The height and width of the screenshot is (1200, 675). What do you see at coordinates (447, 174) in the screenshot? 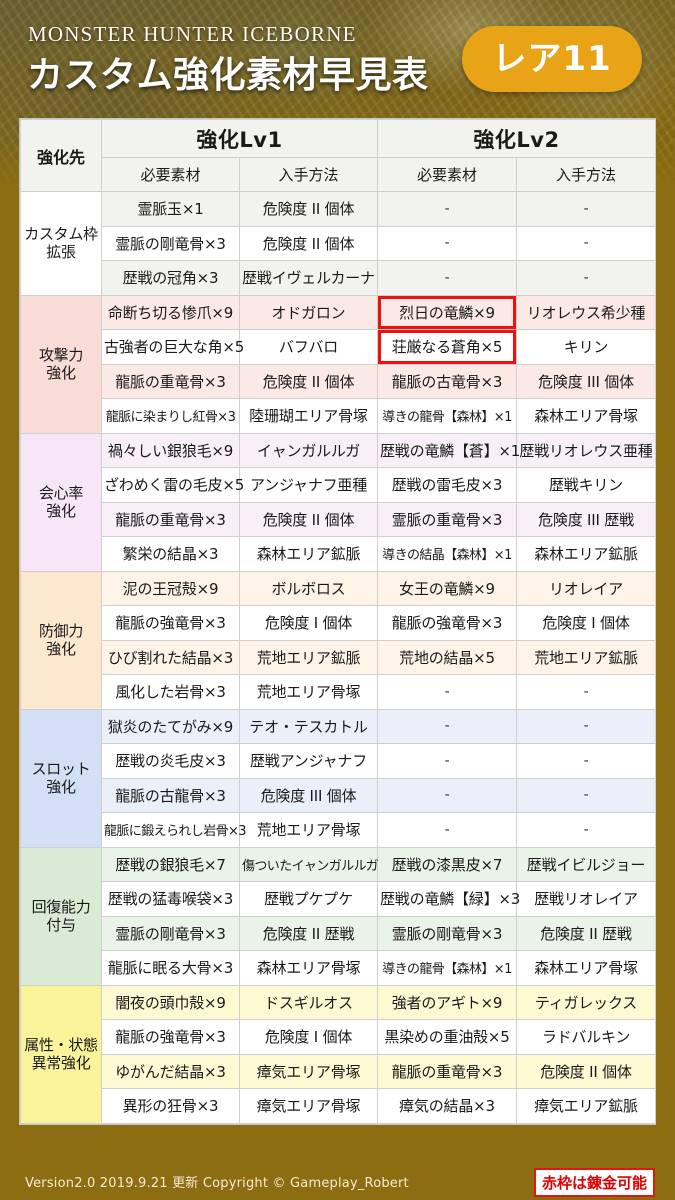
I see `header-lv2-material: 必要素材` at bounding box center [447, 174].